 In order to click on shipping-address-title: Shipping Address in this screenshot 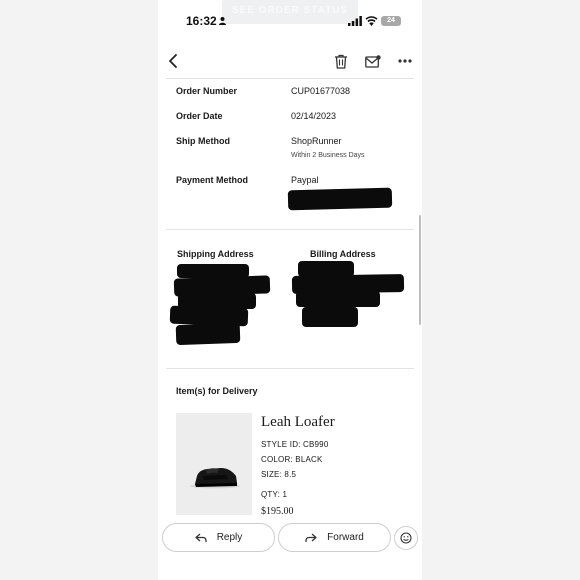, I will do `click(215, 254)`.